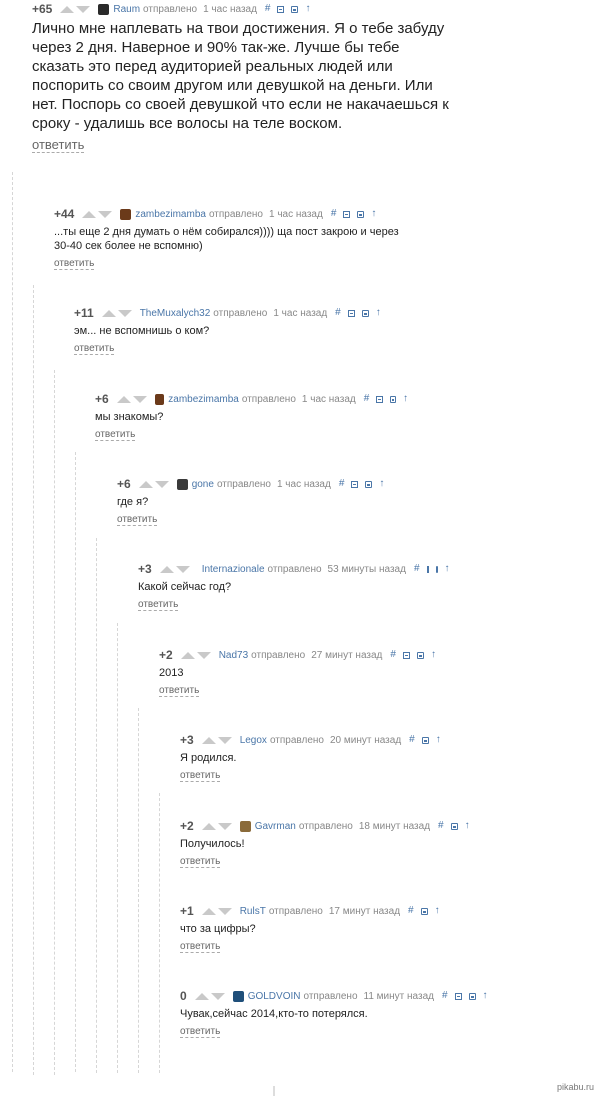 The height and width of the screenshot is (1096, 600). What do you see at coordinates (233, 569) in the screenshot?
I see `author-link: Internazionale` at bounding box center [233, 569].